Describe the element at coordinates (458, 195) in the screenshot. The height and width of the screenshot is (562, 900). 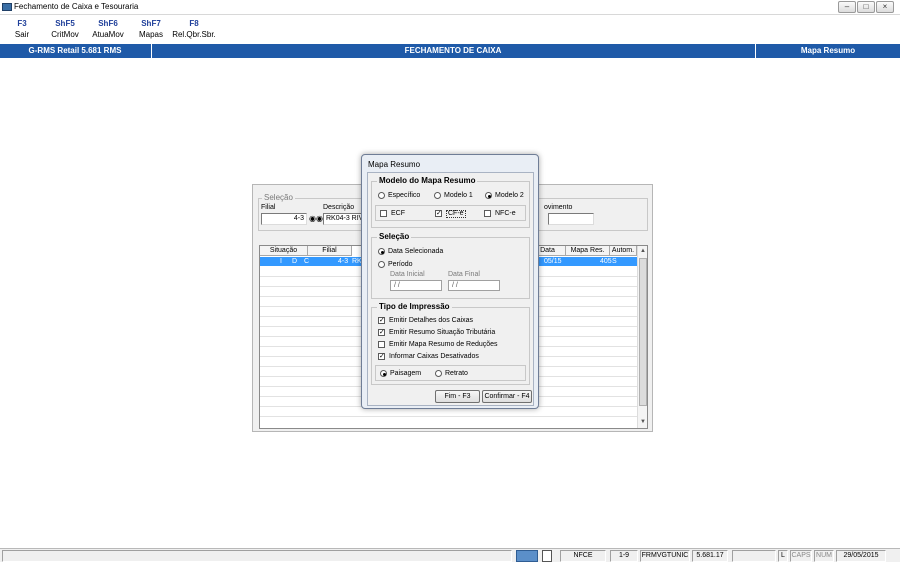
I see `radio-modelo-1-label: Modelo 1` at that location.